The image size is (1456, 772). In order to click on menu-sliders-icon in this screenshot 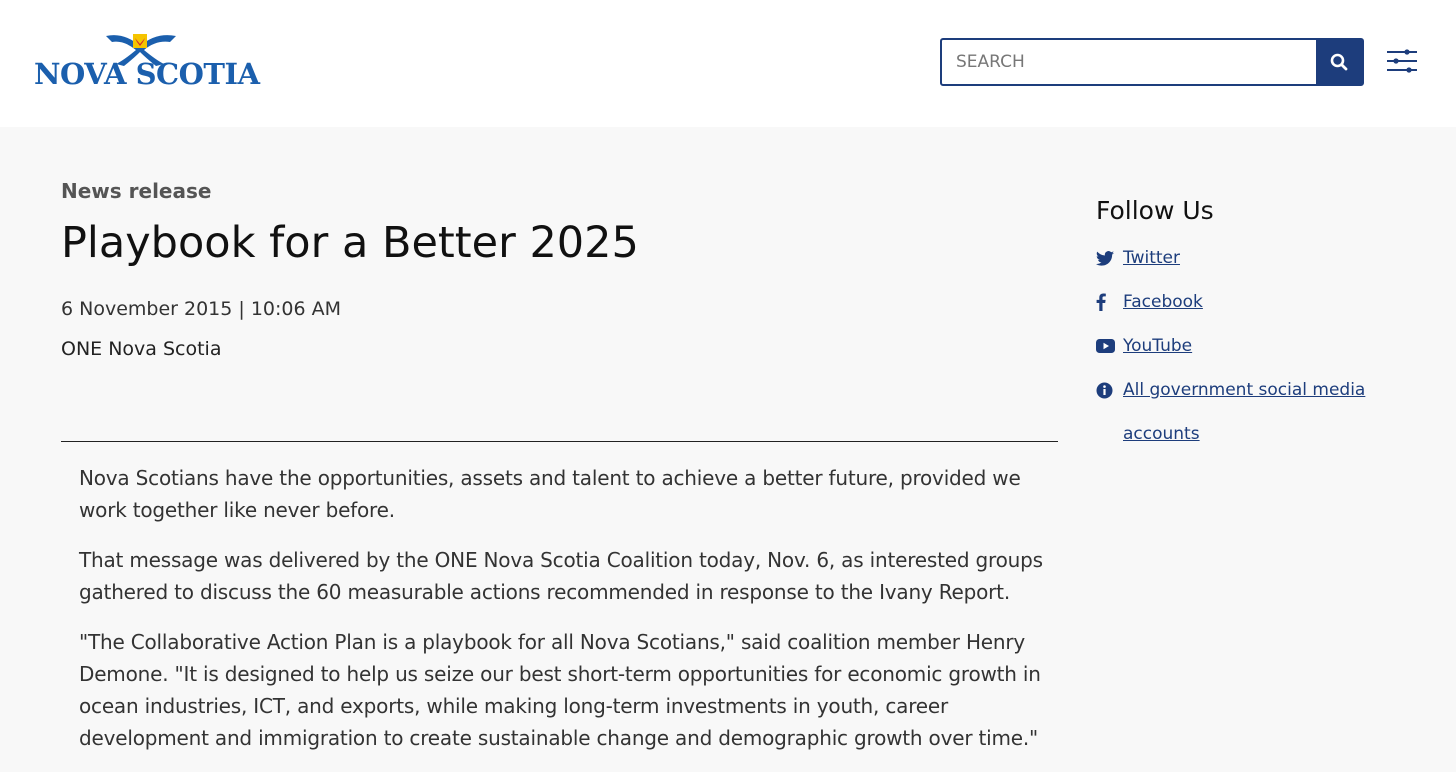, I will do `click(1402, 61)`.